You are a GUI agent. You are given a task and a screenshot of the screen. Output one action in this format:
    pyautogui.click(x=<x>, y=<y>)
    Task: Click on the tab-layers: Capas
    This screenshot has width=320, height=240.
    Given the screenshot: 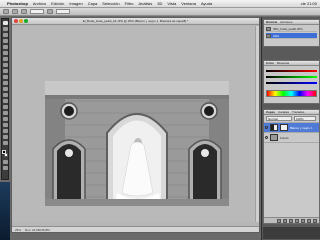 What is the action you would take?
    pyautogui.click(x=270, y=112)
    